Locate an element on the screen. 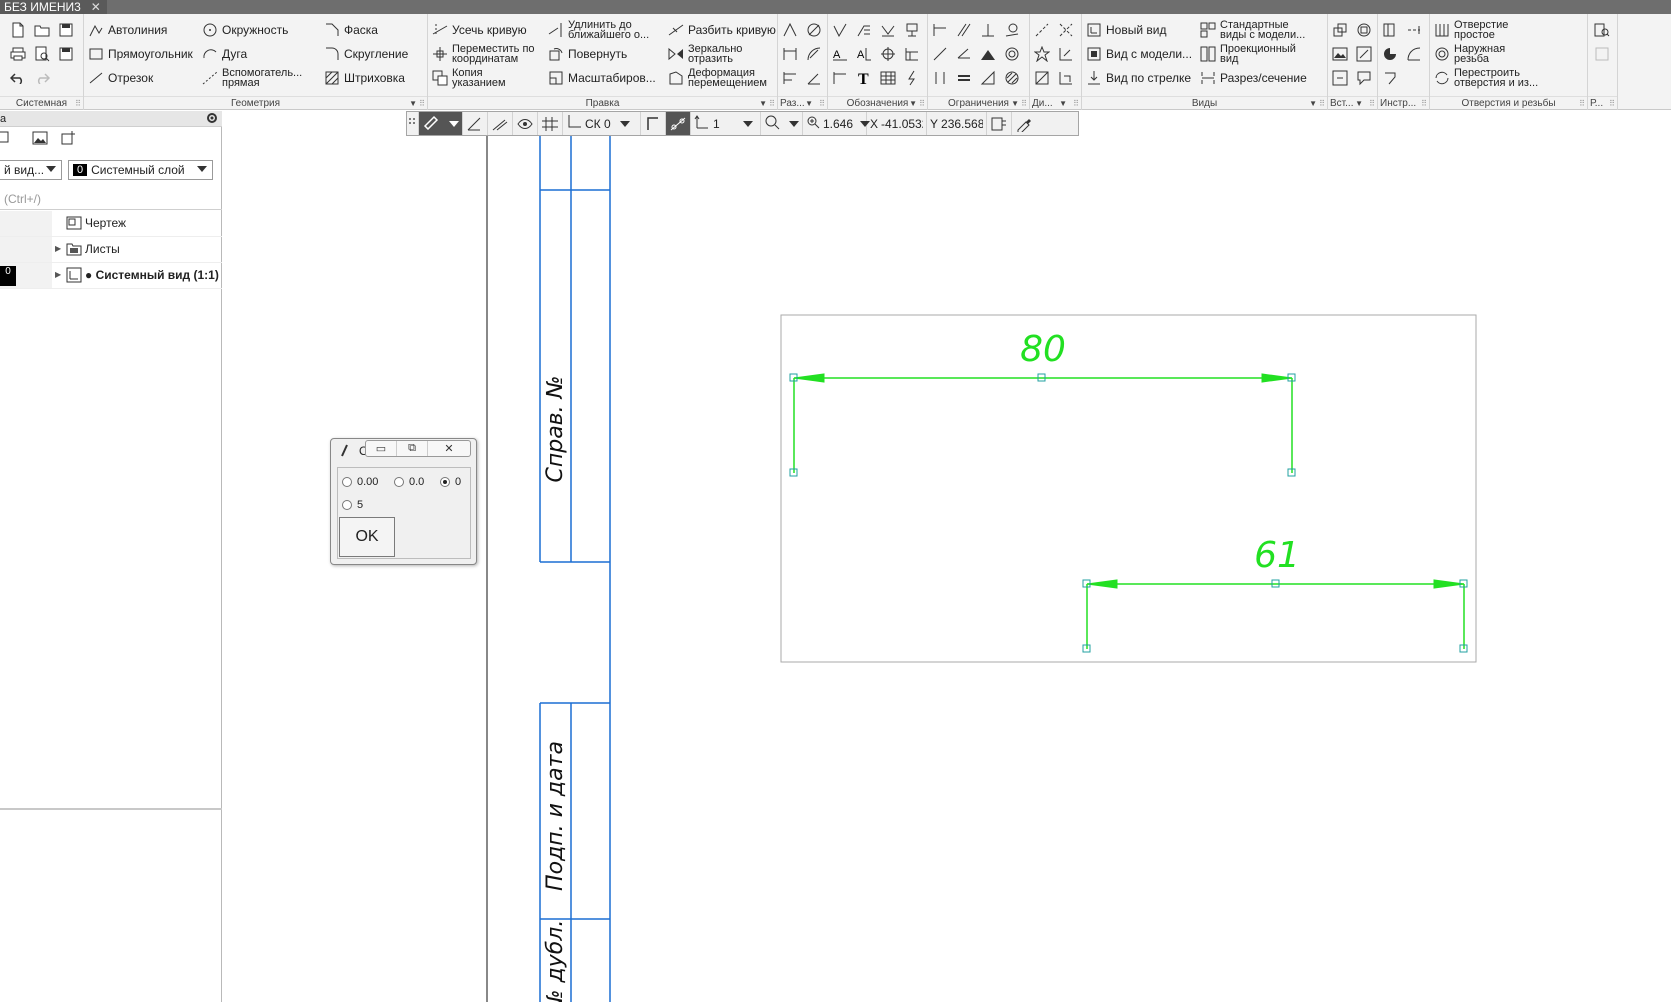  mark-leader-icon: A is located at coordinates (864, 54).